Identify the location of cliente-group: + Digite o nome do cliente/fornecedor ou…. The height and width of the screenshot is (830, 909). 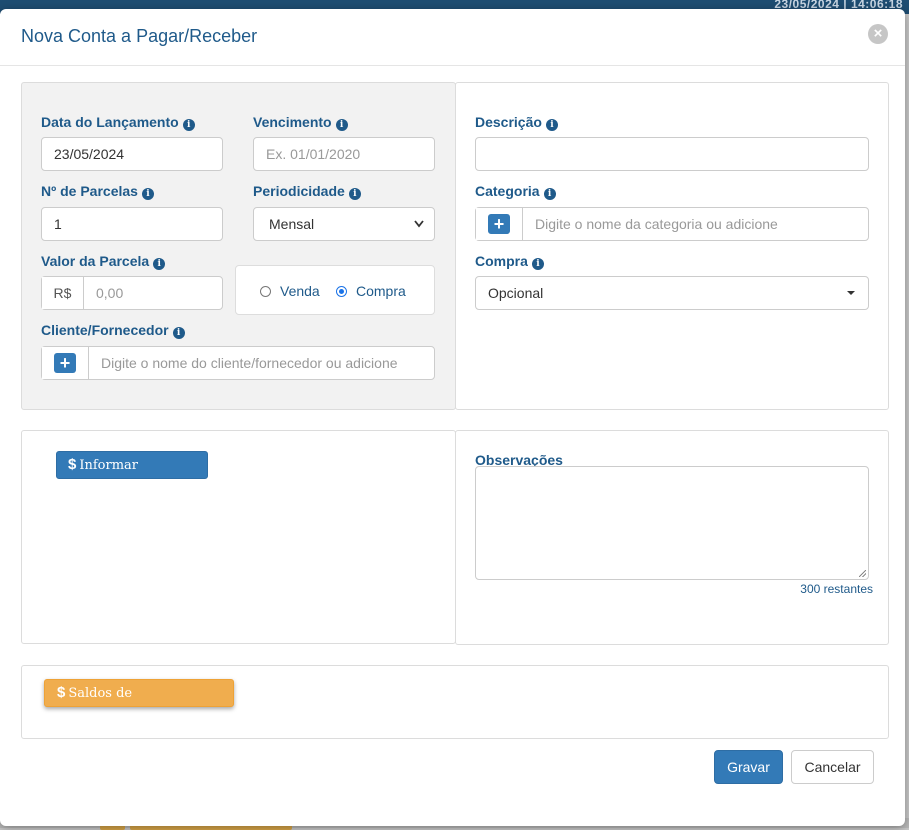
(238, 363).